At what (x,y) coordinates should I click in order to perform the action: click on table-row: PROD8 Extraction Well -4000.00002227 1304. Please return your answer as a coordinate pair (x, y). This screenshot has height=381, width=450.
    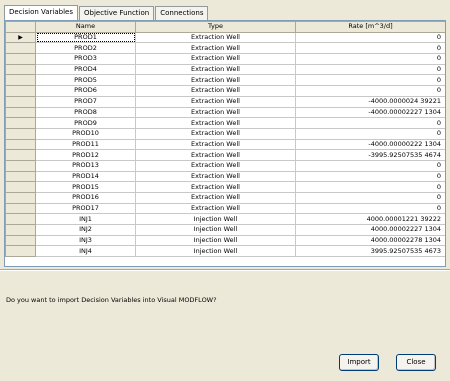
    Looking at the image, I should click on (225, 112).